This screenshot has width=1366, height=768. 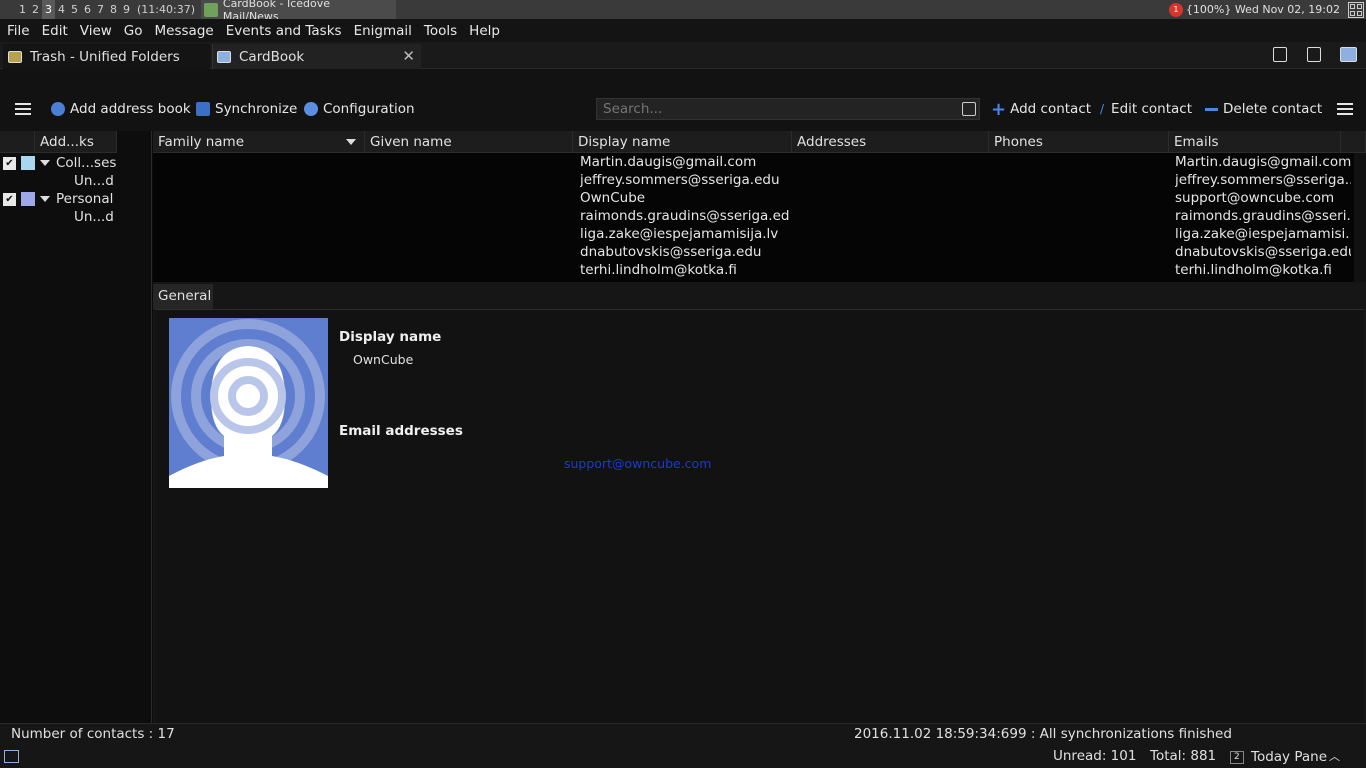 What do you see at coordinates (100, 9) in the screenshot?
I see `workspace-7: 7` at bounding box center [100, 9].